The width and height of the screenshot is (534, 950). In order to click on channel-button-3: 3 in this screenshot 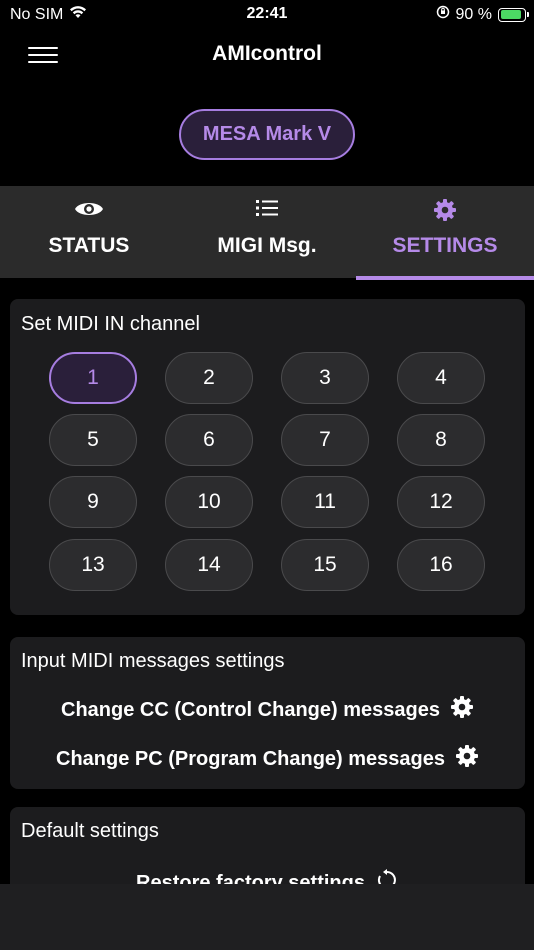, I will do `click(325, 378)`.